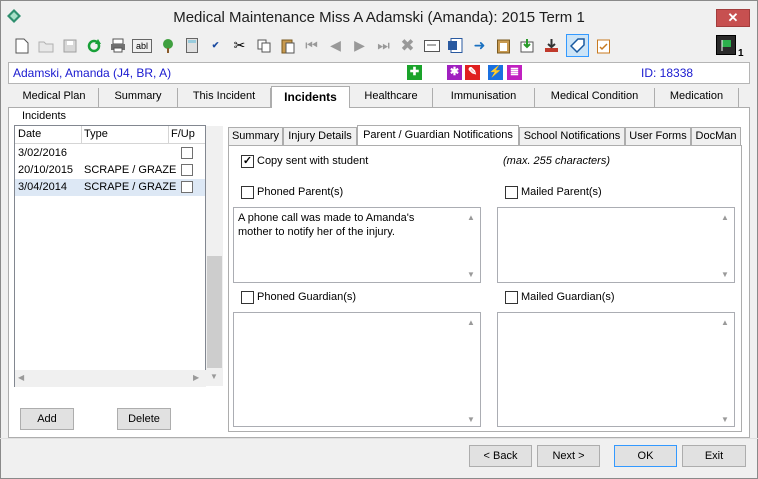 The height and width of the screenshot is (479, 758). Describe the element at coordinates (21, 45) in the screenshot. I see `new-icon` at that location.